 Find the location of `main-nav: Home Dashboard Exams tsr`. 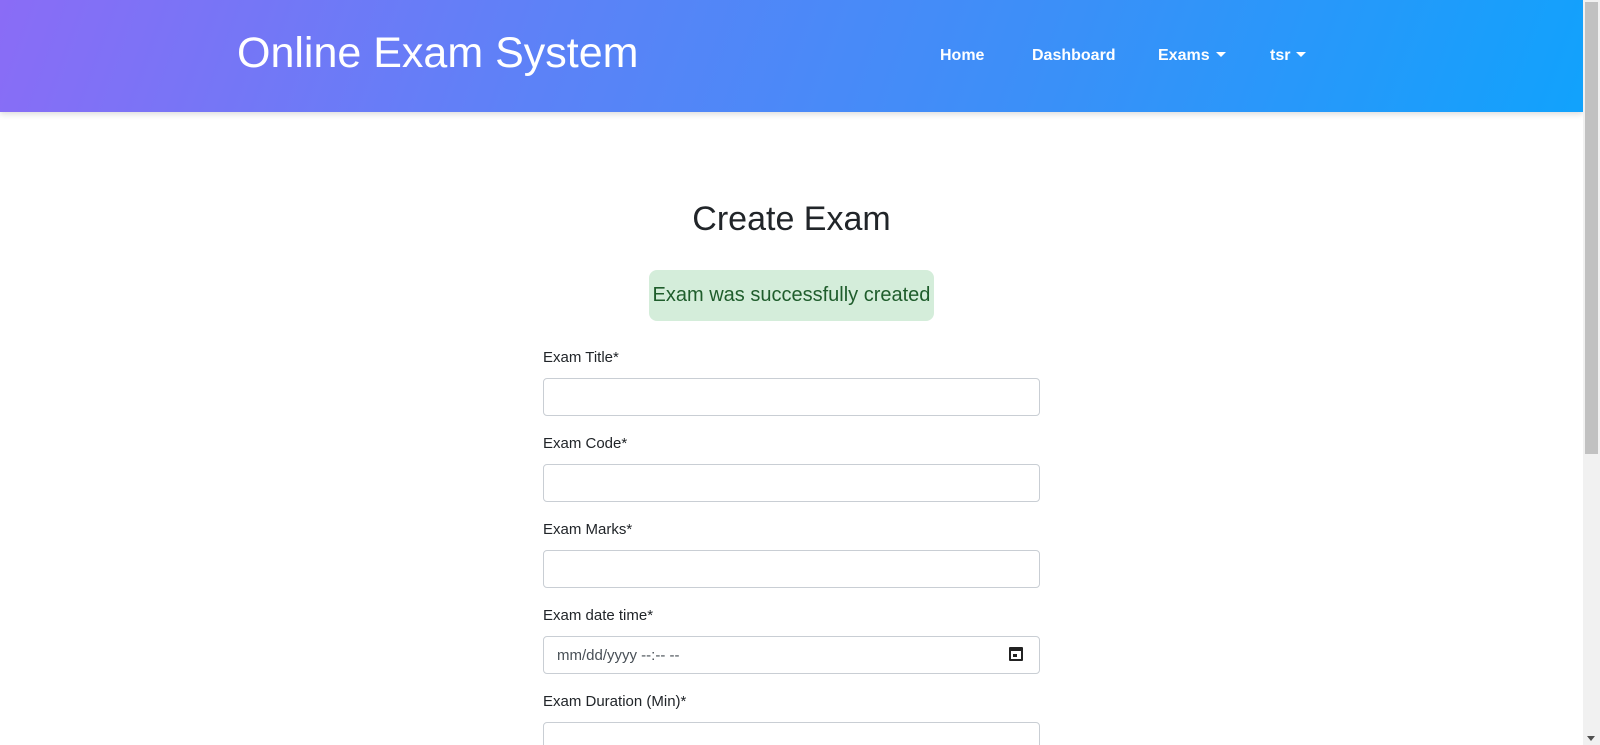

main-nav: Home Dashboard Exams tsr is located at coordinates (791, 57).